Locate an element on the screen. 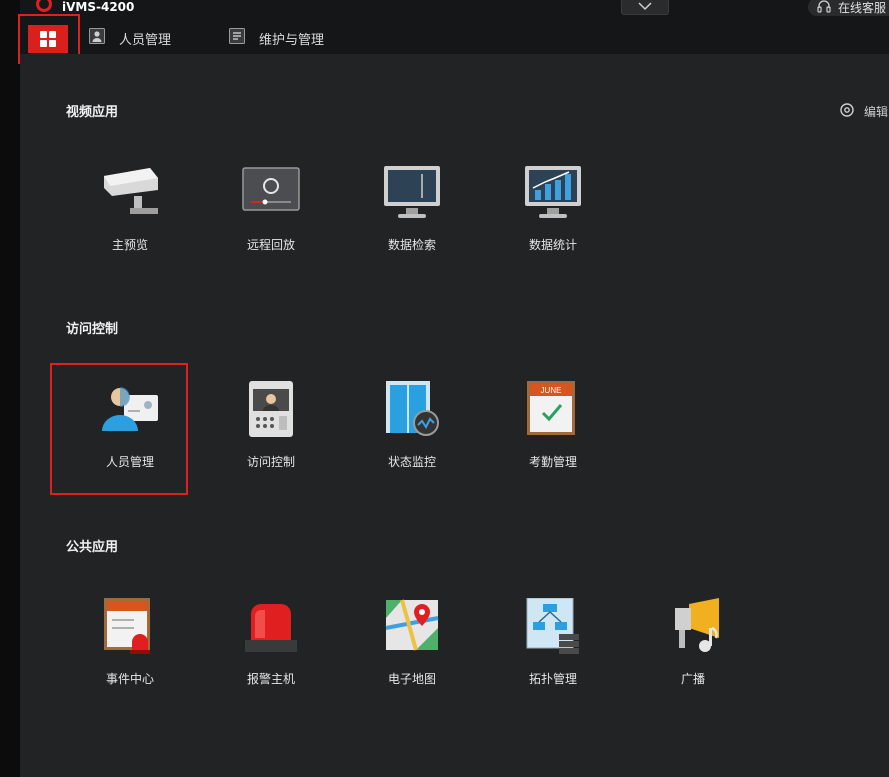  headset-icon is located at coordinates (824, 6).